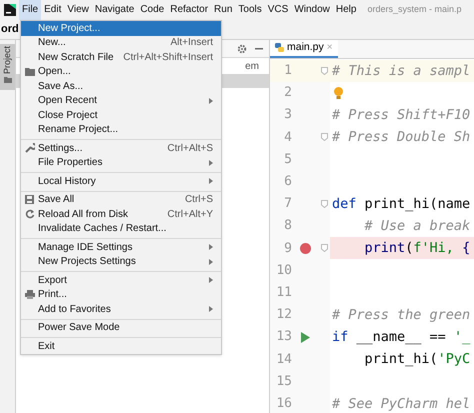  I want to click on line-number: 12, so click(283, 315).